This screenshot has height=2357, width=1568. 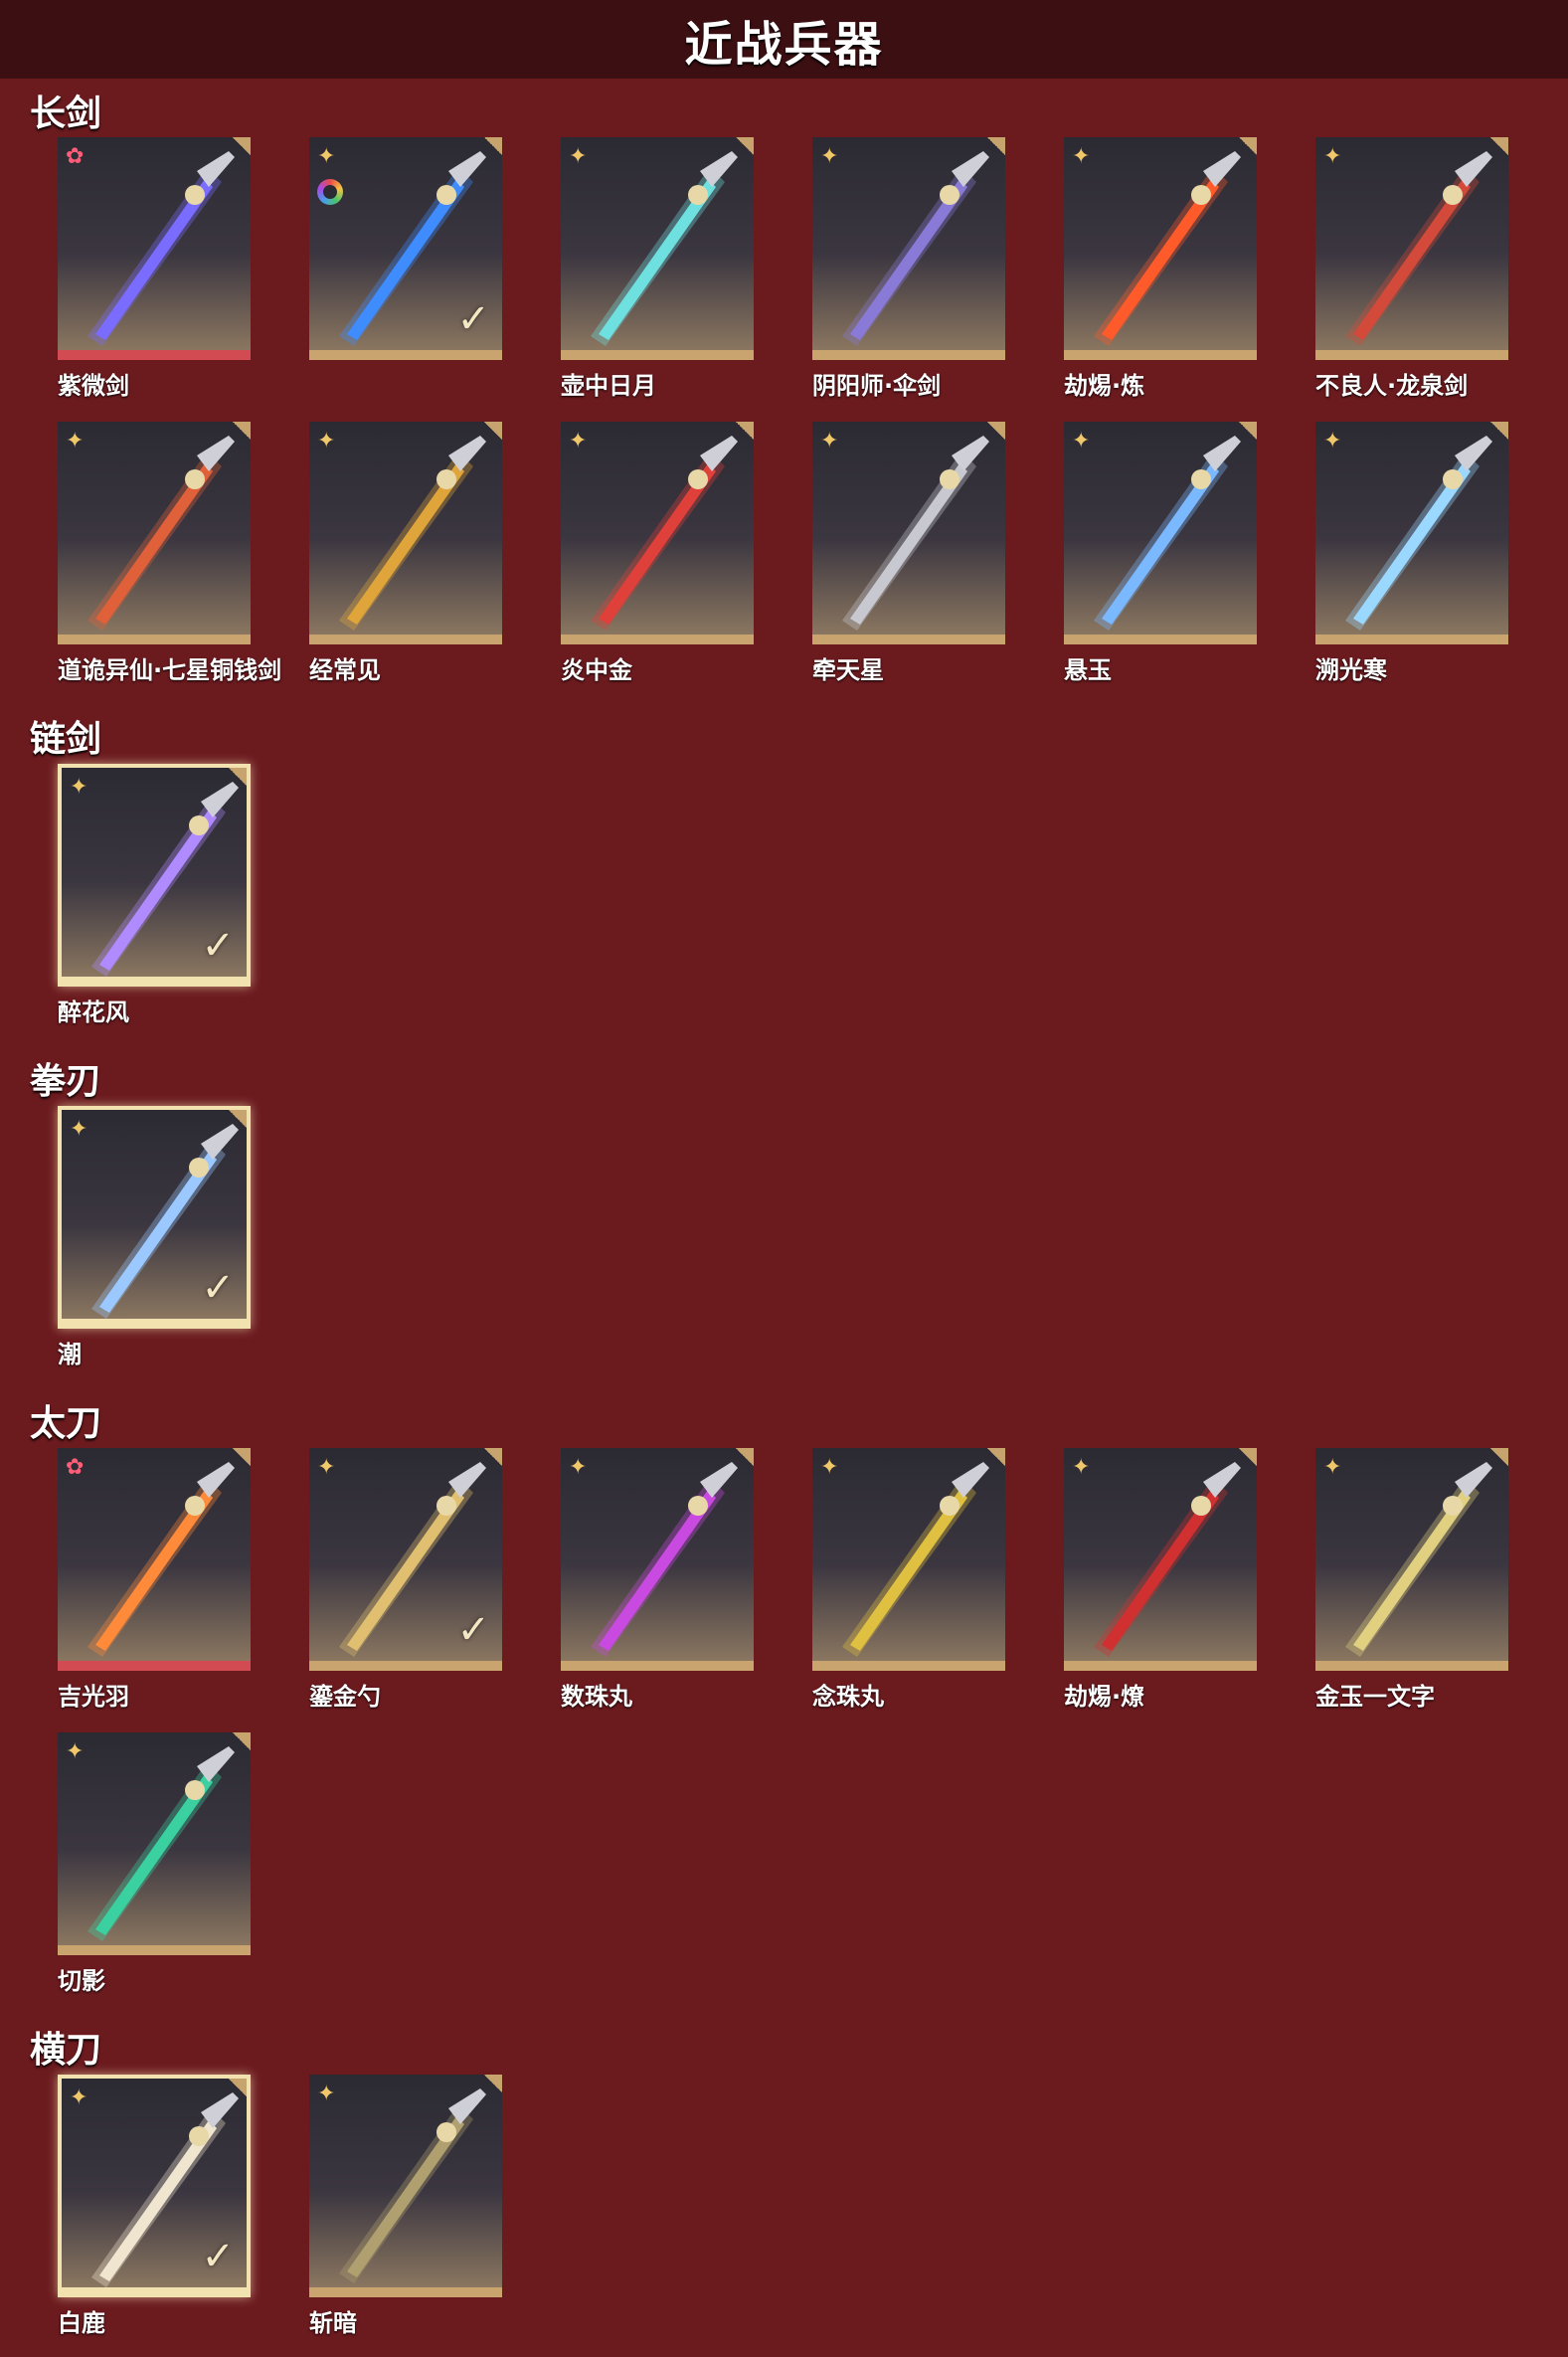 I want to click on weapon-card: ✦ ✓ 鎏金勺, so click(x=405, y=1580).